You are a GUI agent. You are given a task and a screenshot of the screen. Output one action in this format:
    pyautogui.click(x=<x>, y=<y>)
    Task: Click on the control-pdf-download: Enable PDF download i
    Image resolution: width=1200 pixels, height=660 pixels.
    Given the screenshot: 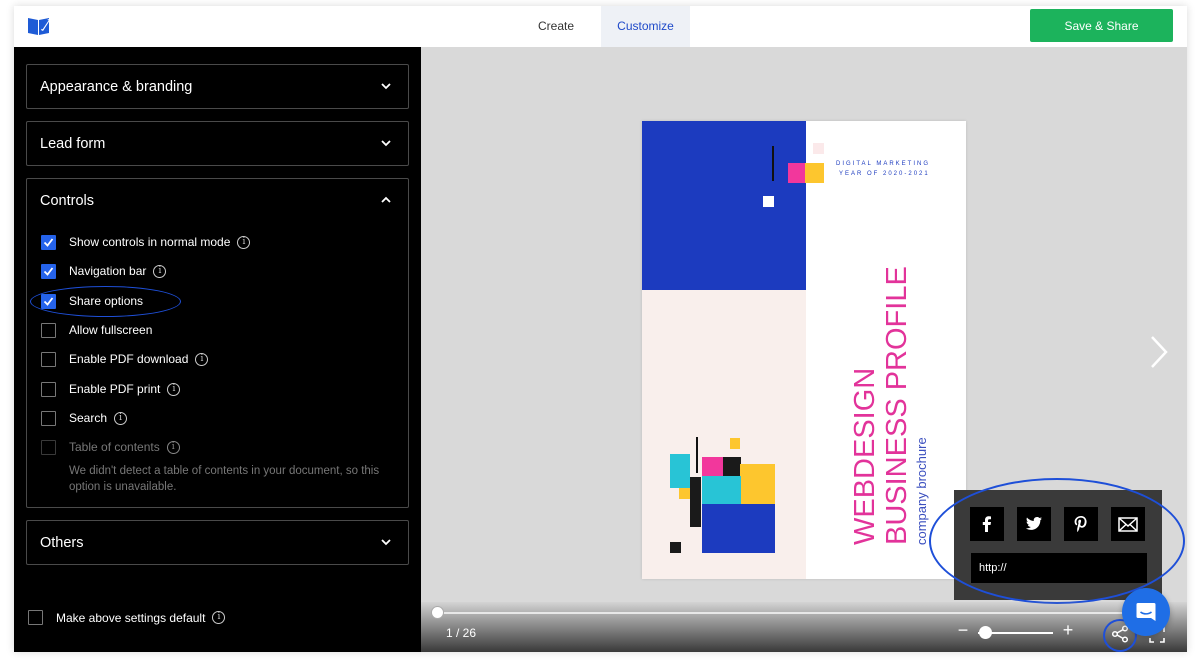 What is the action you would take?
    pyautogui.click(x=125, y=359)
    